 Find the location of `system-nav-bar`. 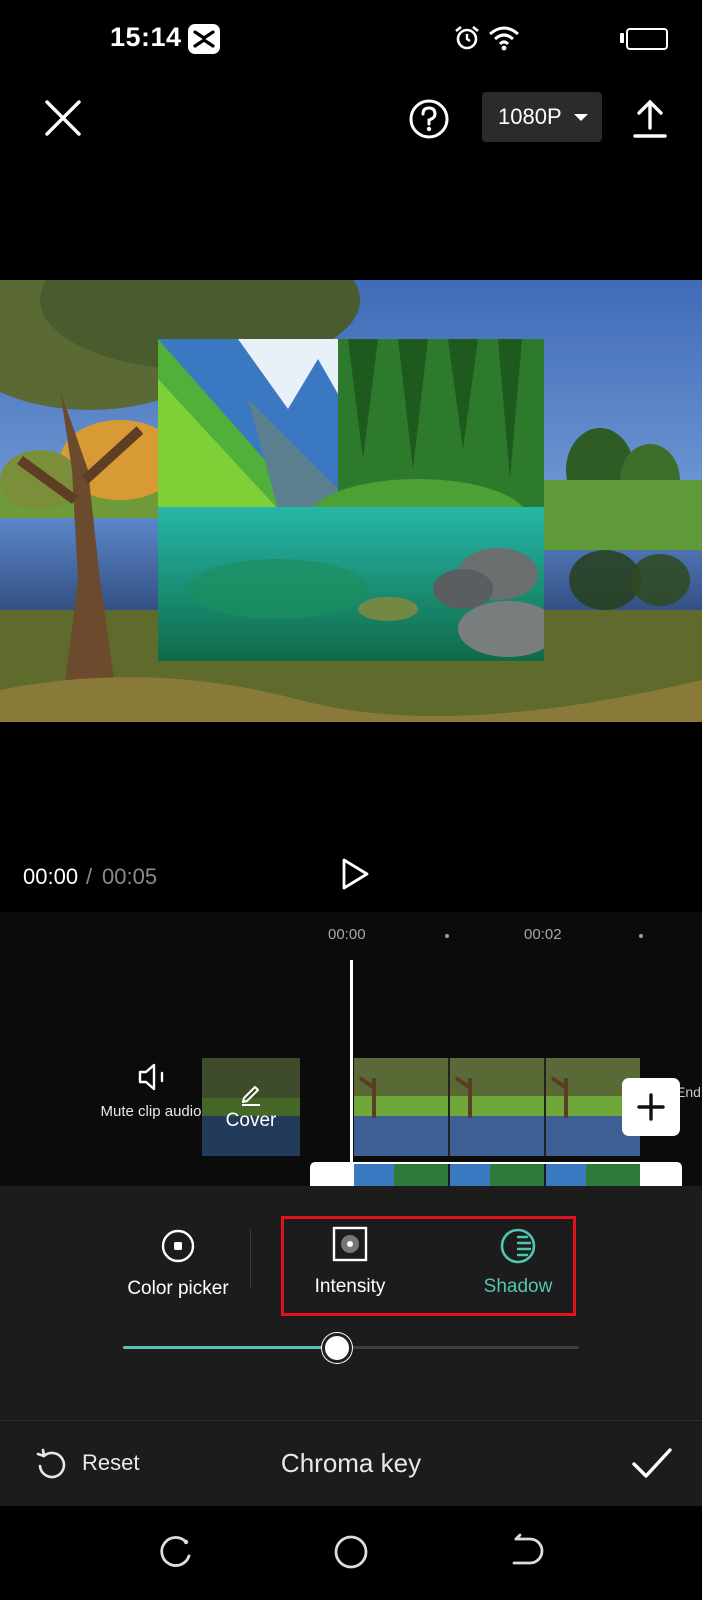

system-nav-bar is located at coordinates (351, 1553).